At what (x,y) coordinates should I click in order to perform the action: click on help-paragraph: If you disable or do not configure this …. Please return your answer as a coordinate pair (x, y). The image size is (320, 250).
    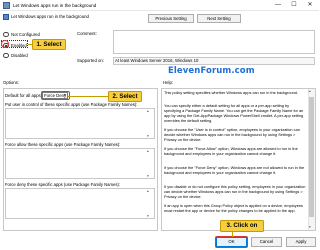
    Looking at the image, I should click on (235, 192).